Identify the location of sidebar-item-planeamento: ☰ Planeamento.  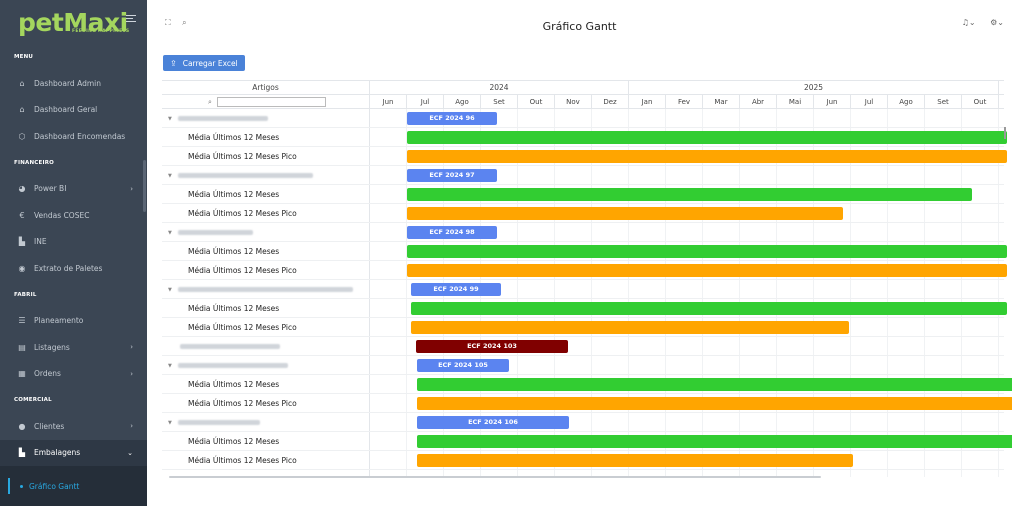
(73, 321).